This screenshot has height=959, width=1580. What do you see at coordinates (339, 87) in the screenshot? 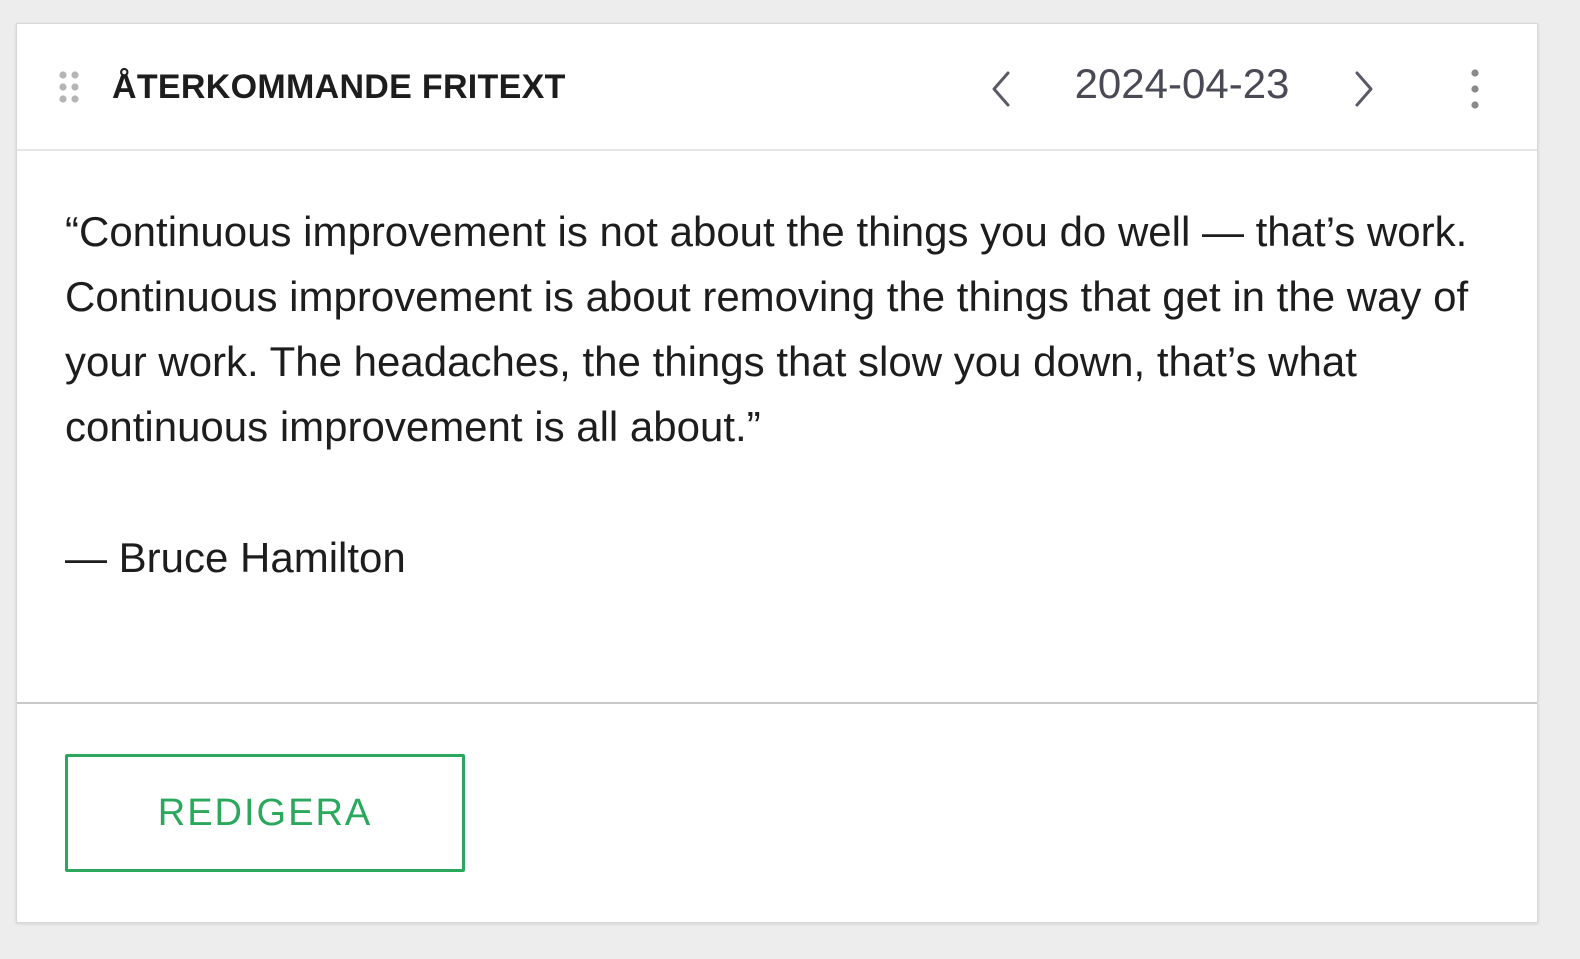
I see `card-title: ÅTERKOMMANDE FRITEXT` at bounding box center [339, 87].